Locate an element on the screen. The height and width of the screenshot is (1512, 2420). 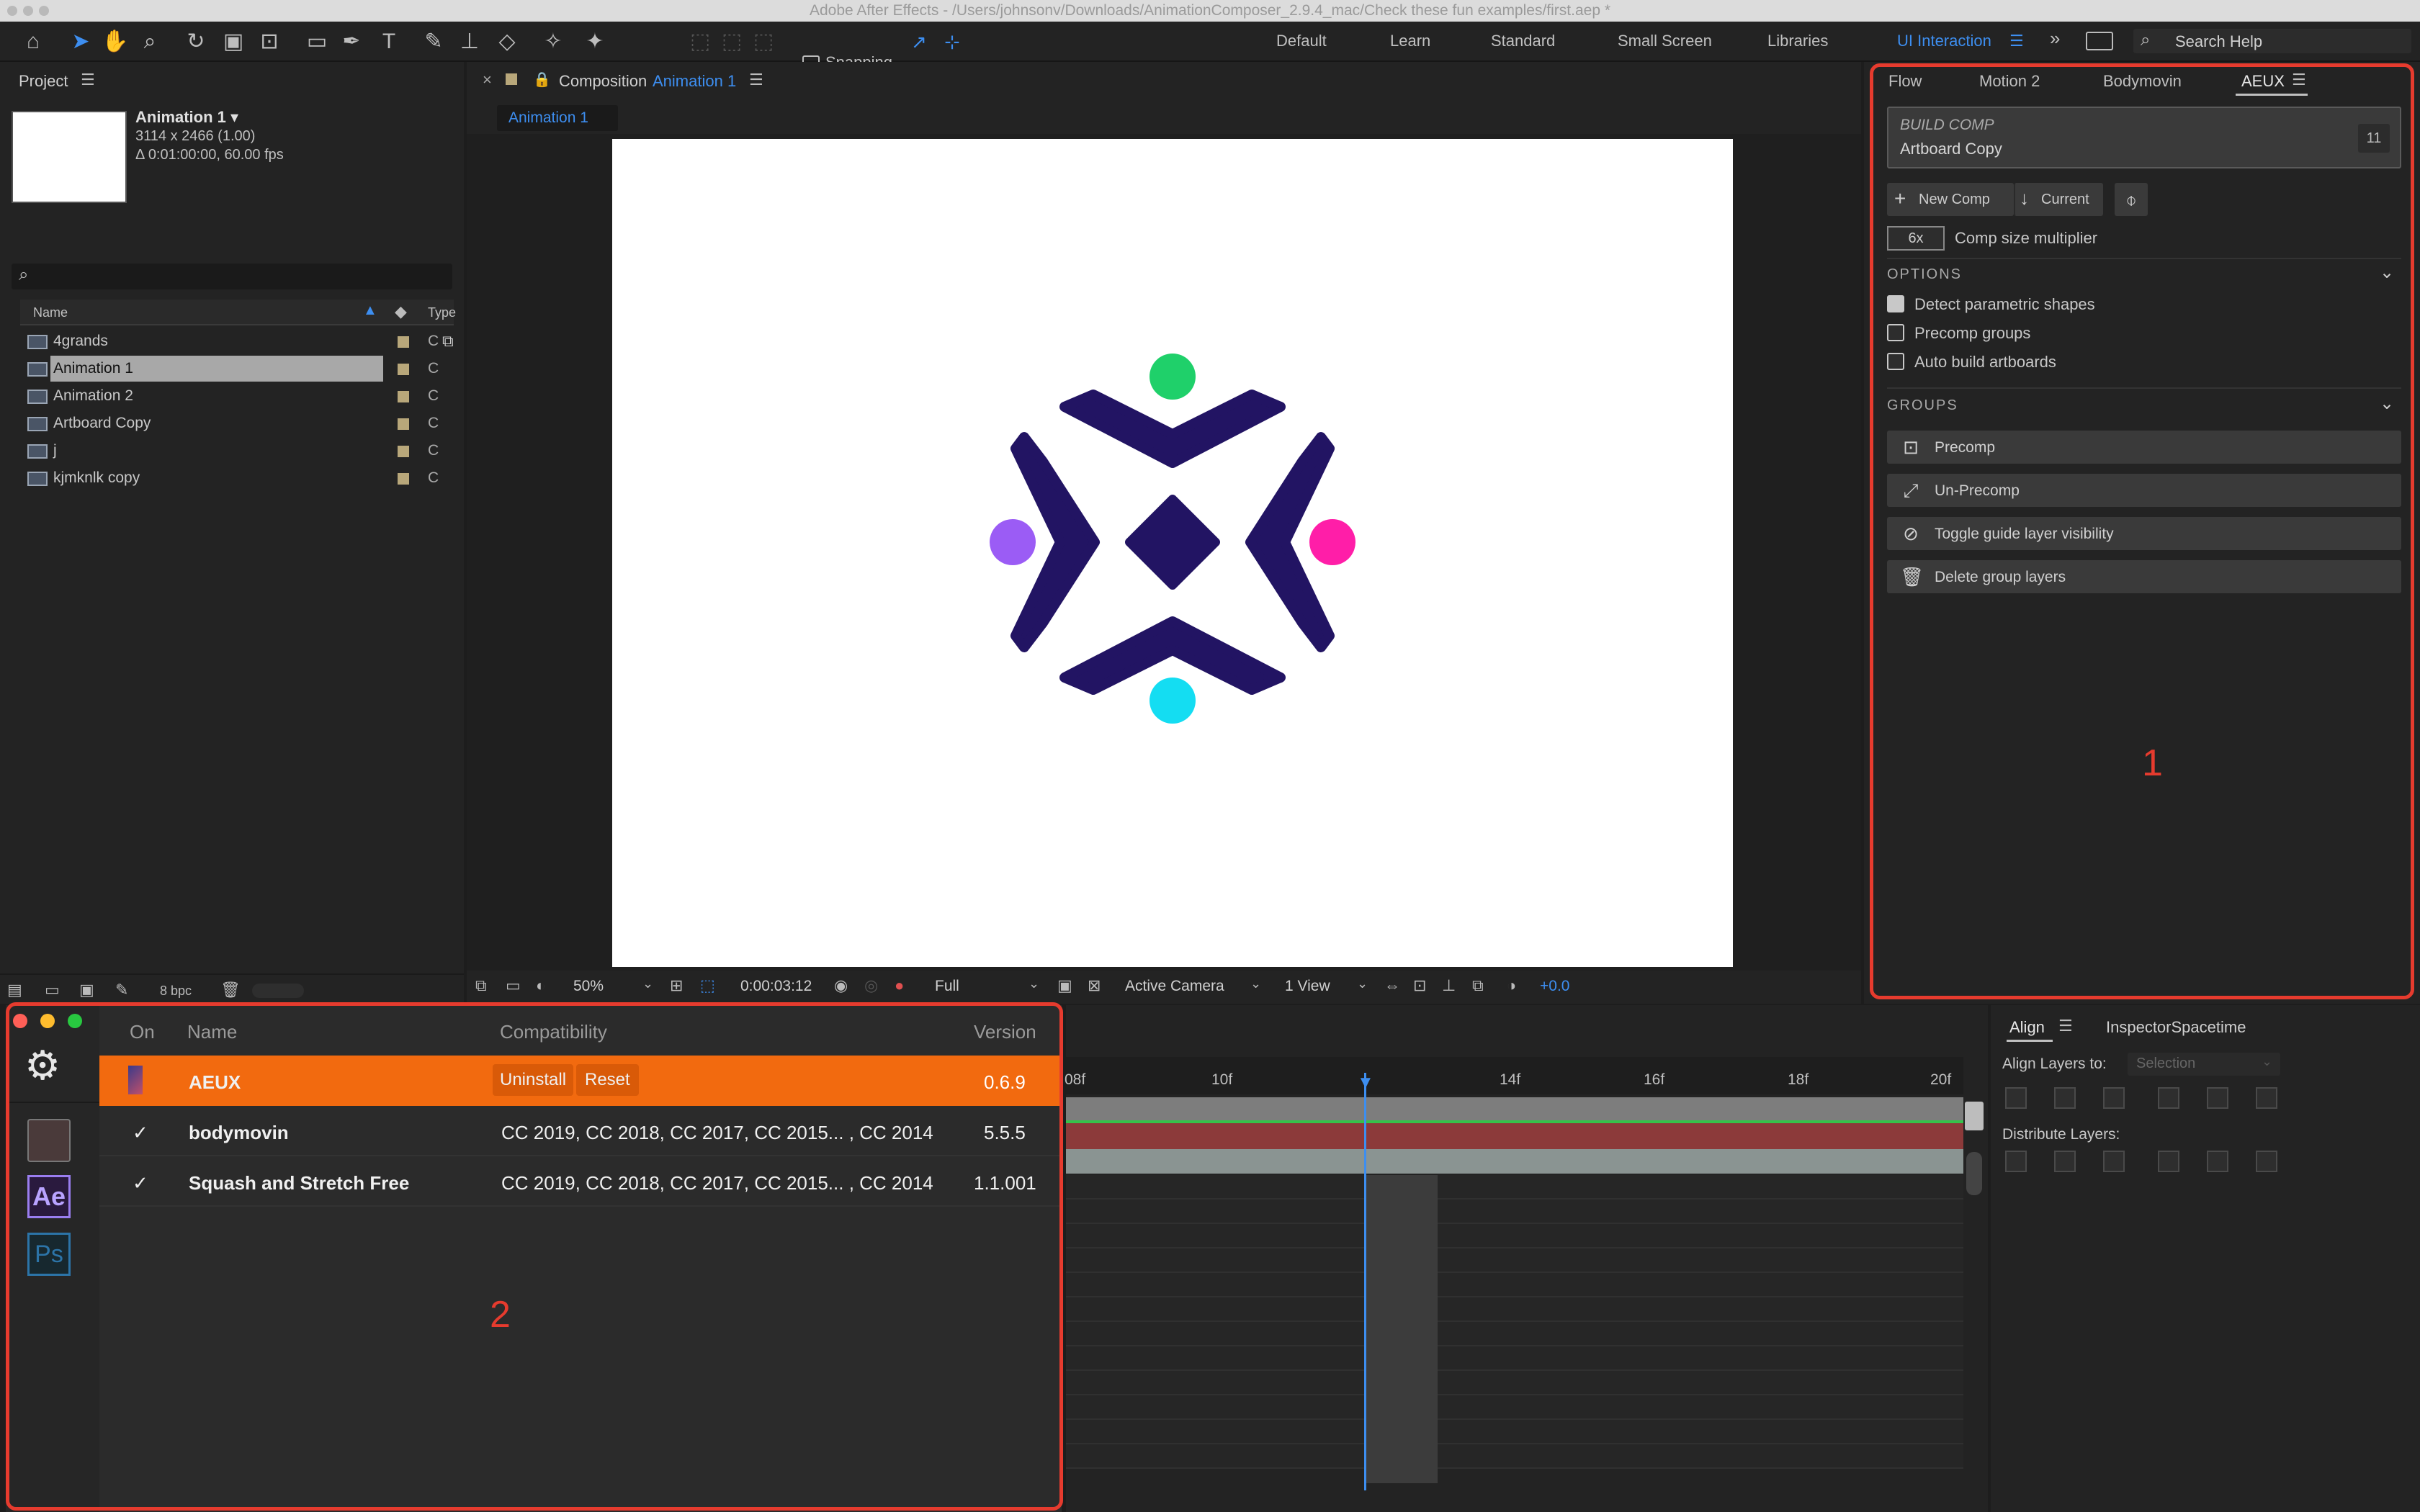
distribute-top-icon is located at coordinates (2016, 1161).